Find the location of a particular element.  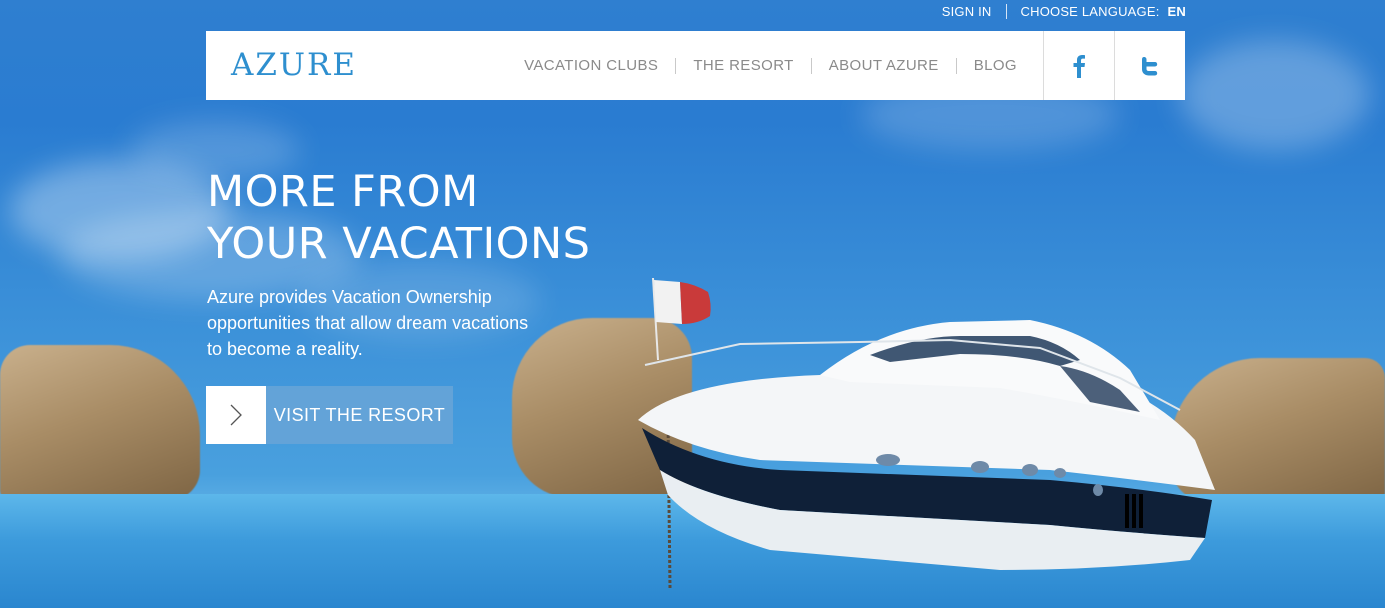

utility-bar: SIGN IN CHOOSE LANGUAGE: EN is located at coordinates (1064, 11).